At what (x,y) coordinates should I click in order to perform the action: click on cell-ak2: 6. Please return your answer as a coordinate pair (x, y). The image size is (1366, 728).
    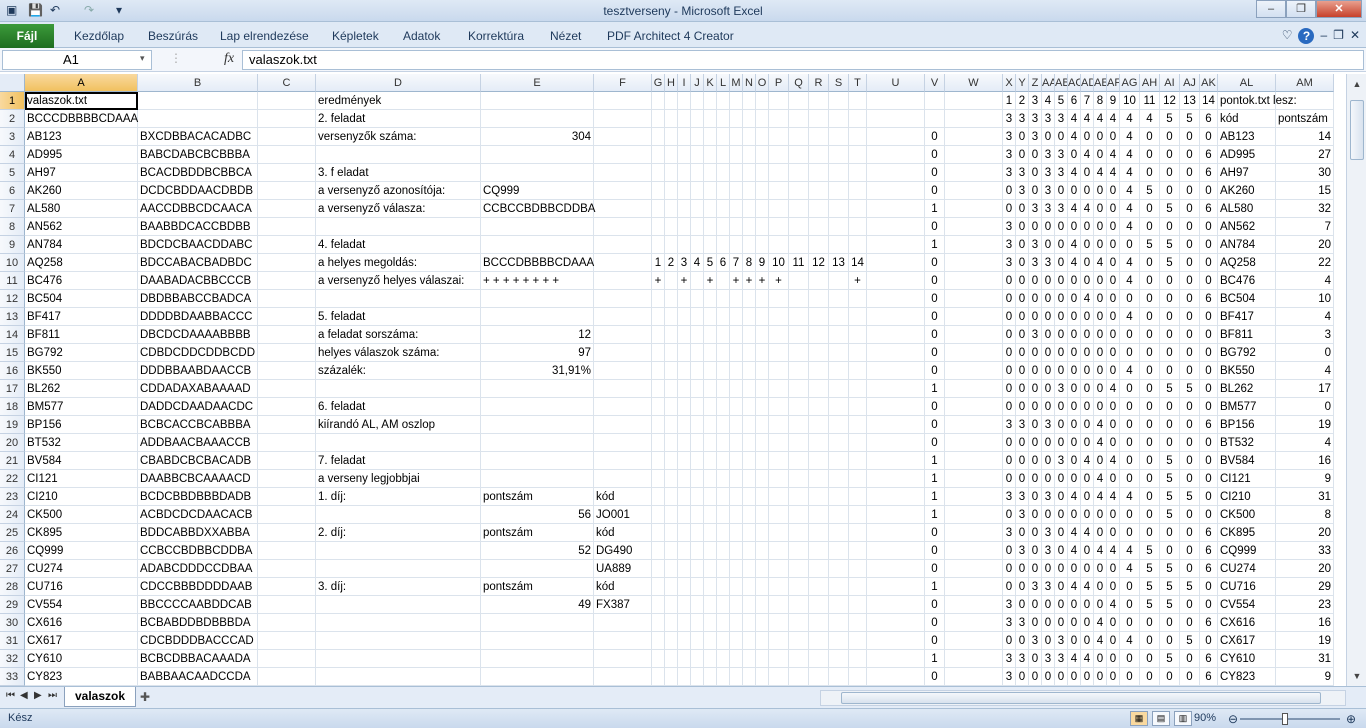
    Looking at the image, I should click on (1209, 119).